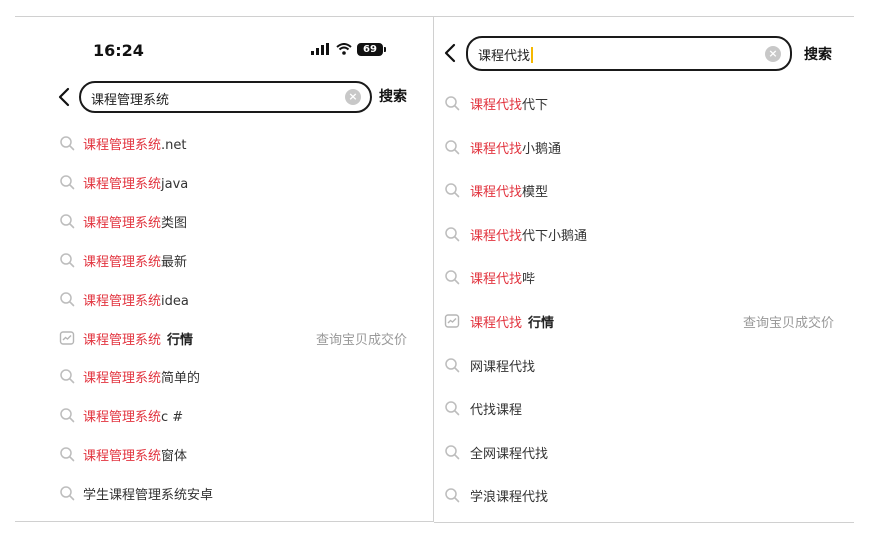 The height and width of the screenshot is (537, 870). Describe the element at coordinates (344, 49) in the screenshot. I see `wifi-icon` at that location.